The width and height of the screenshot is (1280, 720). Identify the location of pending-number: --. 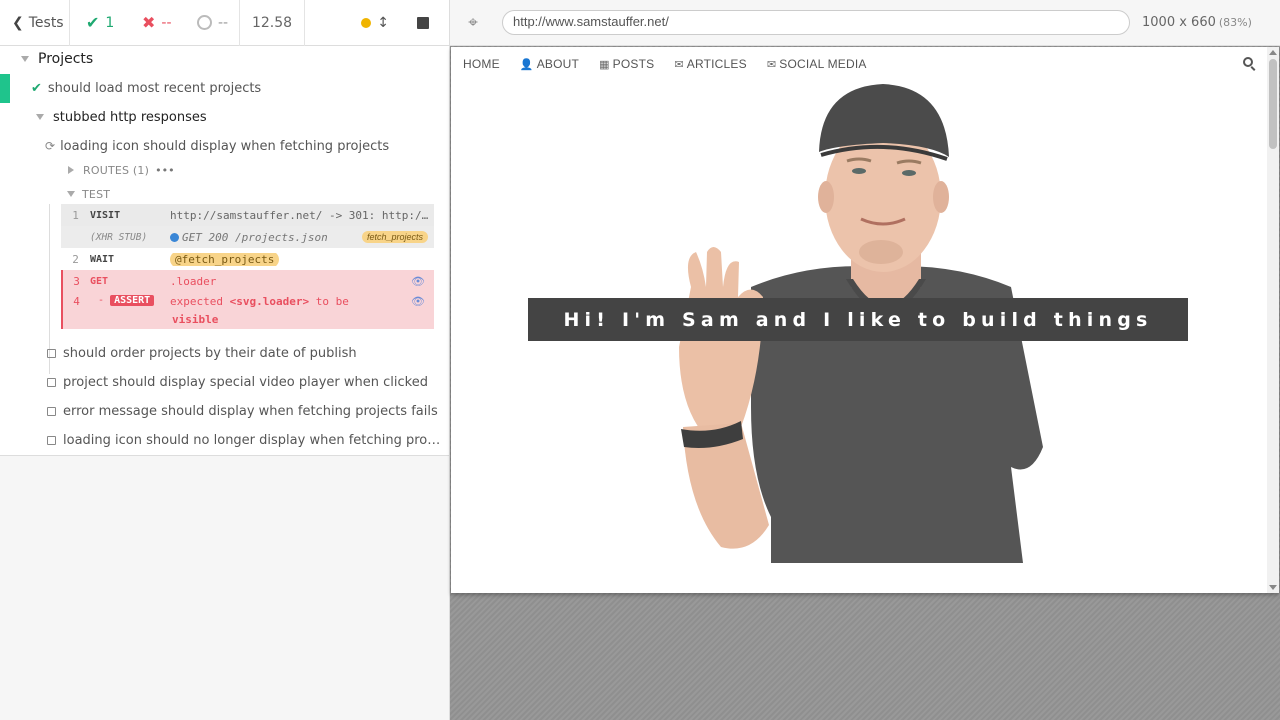
(223, 22).